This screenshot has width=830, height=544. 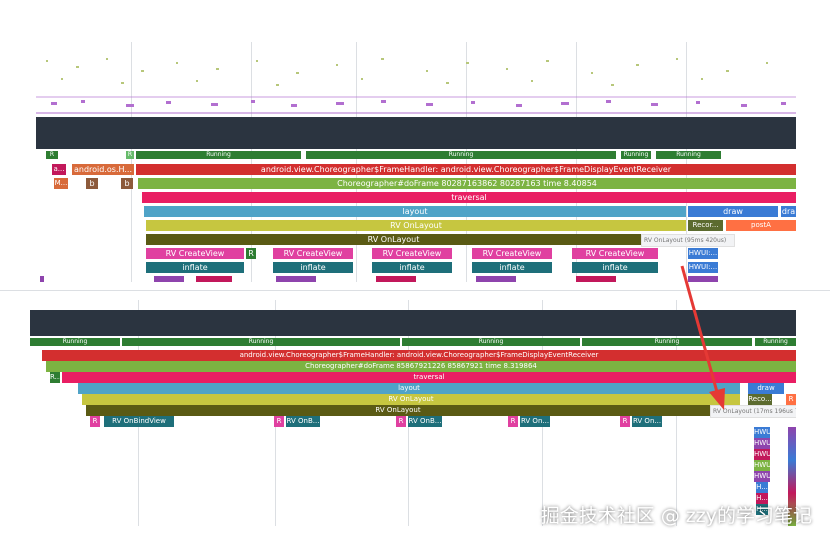 What do you see at coordinates (702, 337) in the screenshot?
I see `annotation-arrow-icon` at bounding box center [702, 337].